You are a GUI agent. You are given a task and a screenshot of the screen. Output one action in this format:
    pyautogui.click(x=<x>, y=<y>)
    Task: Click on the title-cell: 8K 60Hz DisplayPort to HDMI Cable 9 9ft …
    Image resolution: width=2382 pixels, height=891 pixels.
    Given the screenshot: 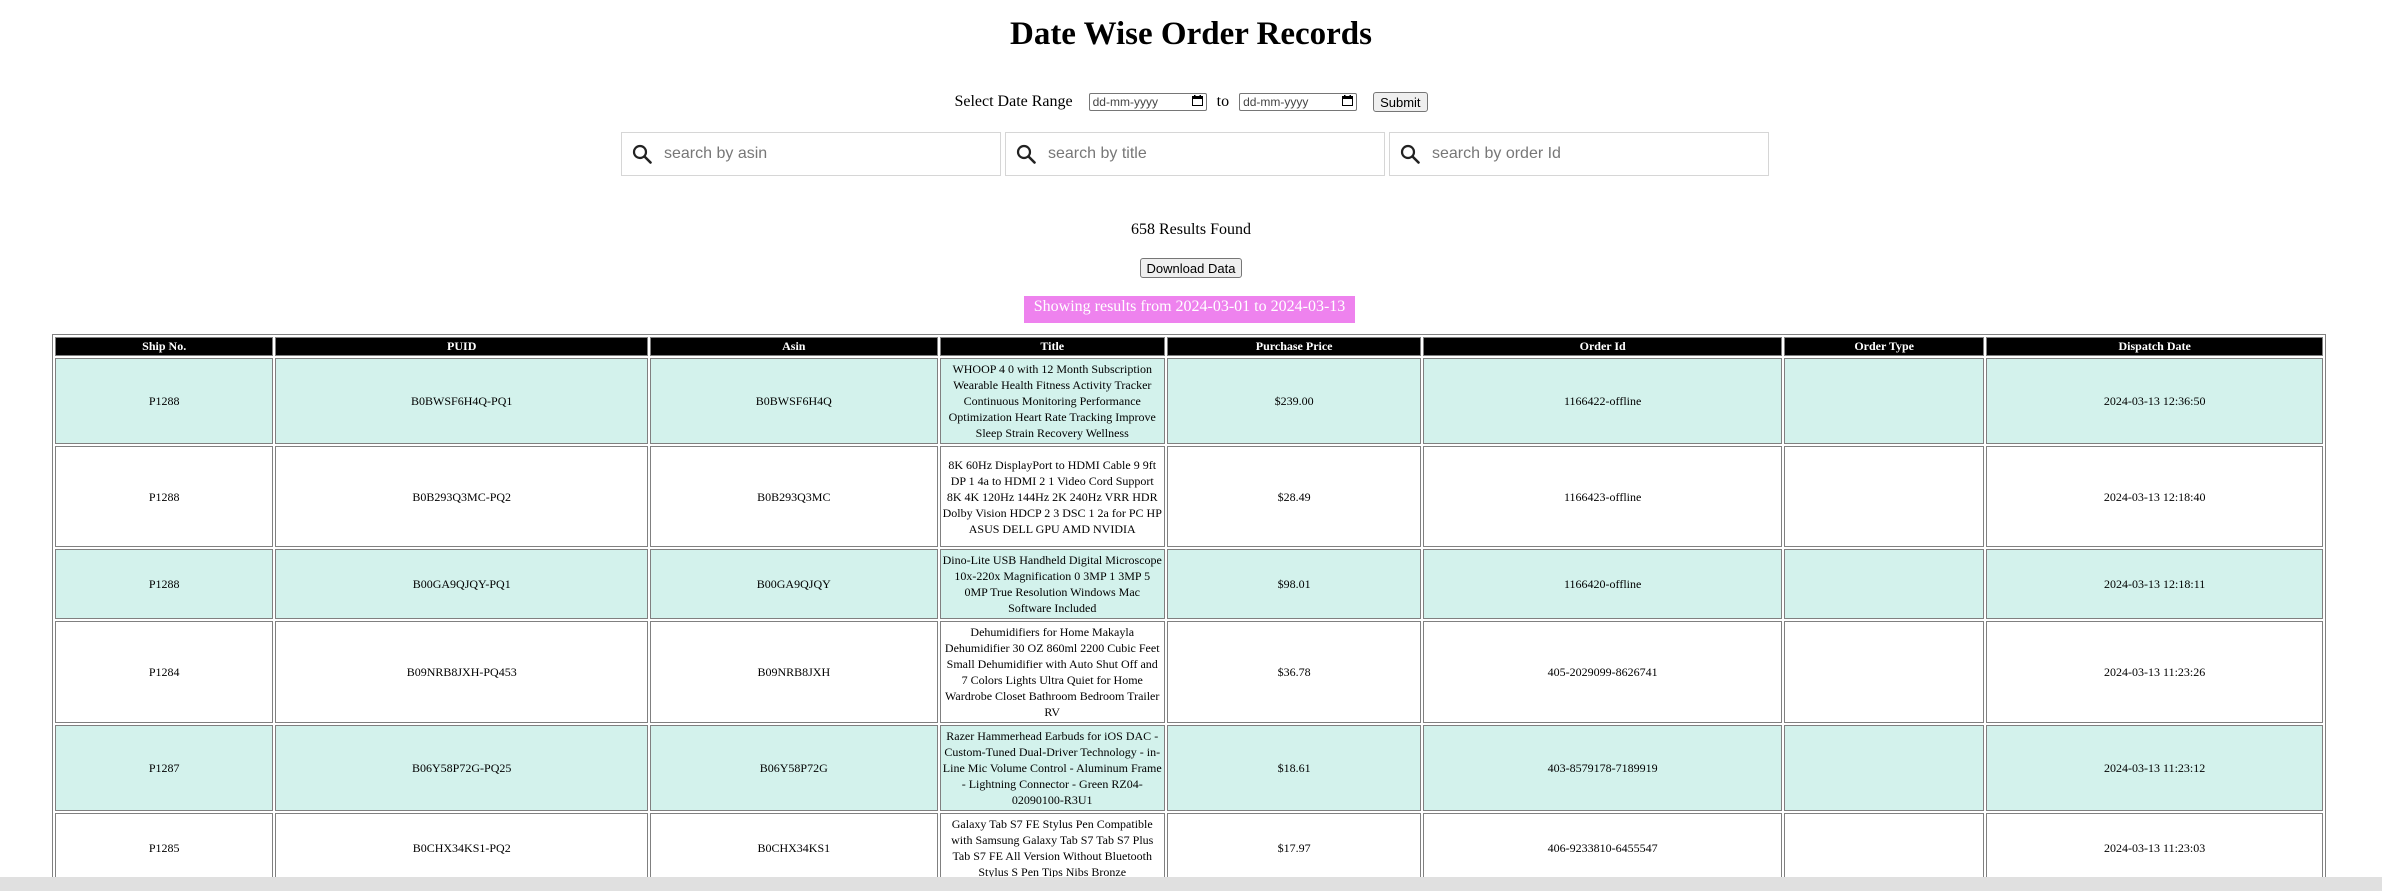 What is the action you would take?
    pyautogui.click(x=1052, y=496)
    